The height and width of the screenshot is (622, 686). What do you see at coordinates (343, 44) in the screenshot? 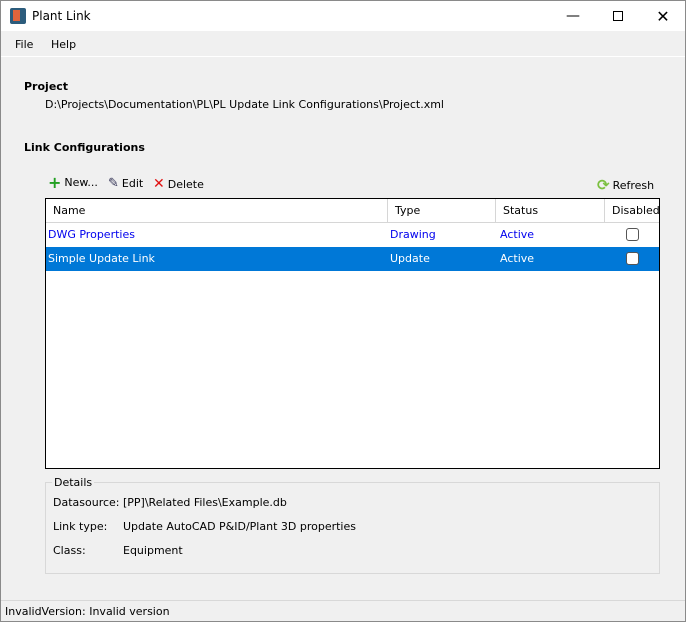
I see `menu-bar: File Help` at bounding box center [343, 44].